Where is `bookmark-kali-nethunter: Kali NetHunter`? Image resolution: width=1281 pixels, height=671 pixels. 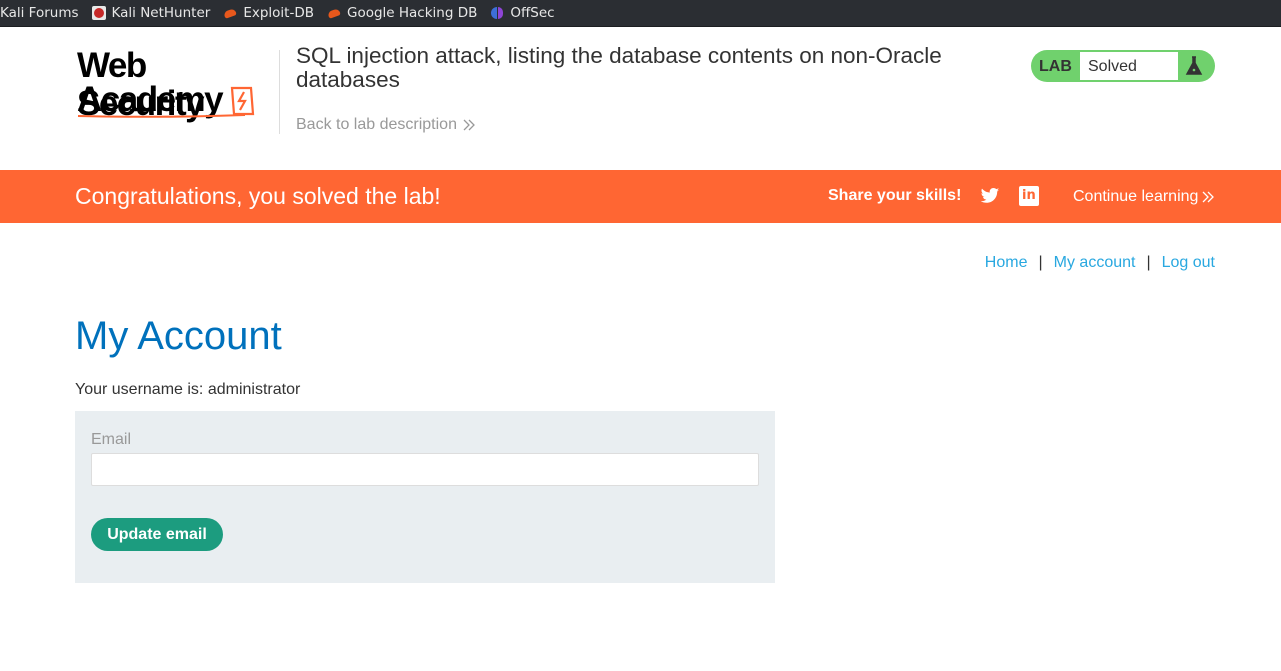
bookmark-kali-nethunter: Kali NetHunter is located at coordinates (151, 13).